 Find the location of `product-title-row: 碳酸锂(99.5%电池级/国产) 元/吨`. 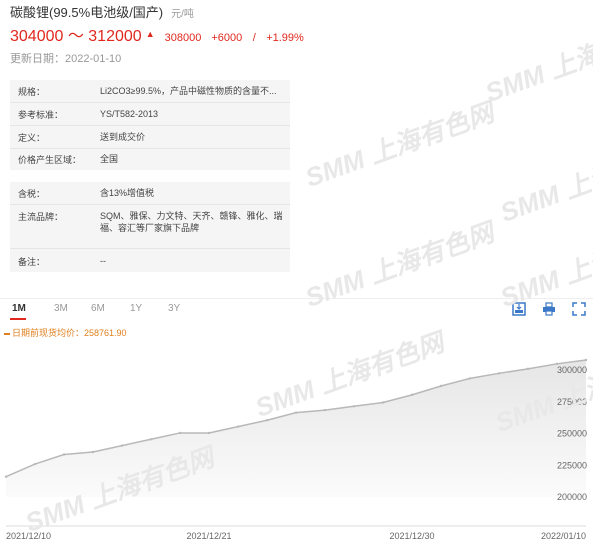

product-title-row: 碳酸锂(99.5%电池级/国产) 元/吨 is located at coordinates (102, 11).